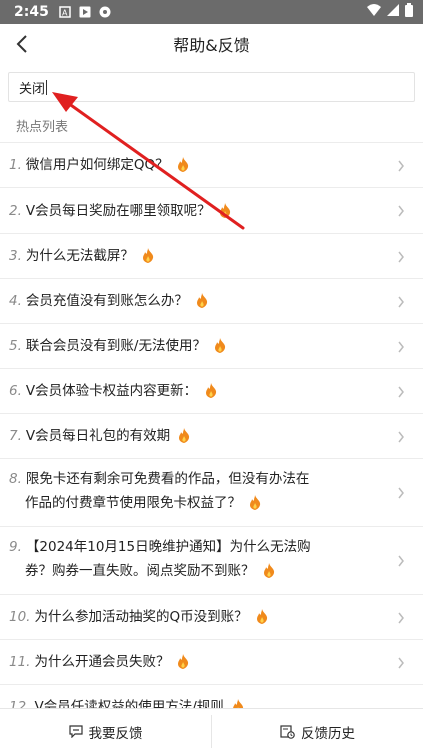 The width and height of the screenshot is (423, 754). What do you see at coordinates (20, 662) in the screenshot?
I see `list-item-number: 11.` at bounding box center [20, 662].